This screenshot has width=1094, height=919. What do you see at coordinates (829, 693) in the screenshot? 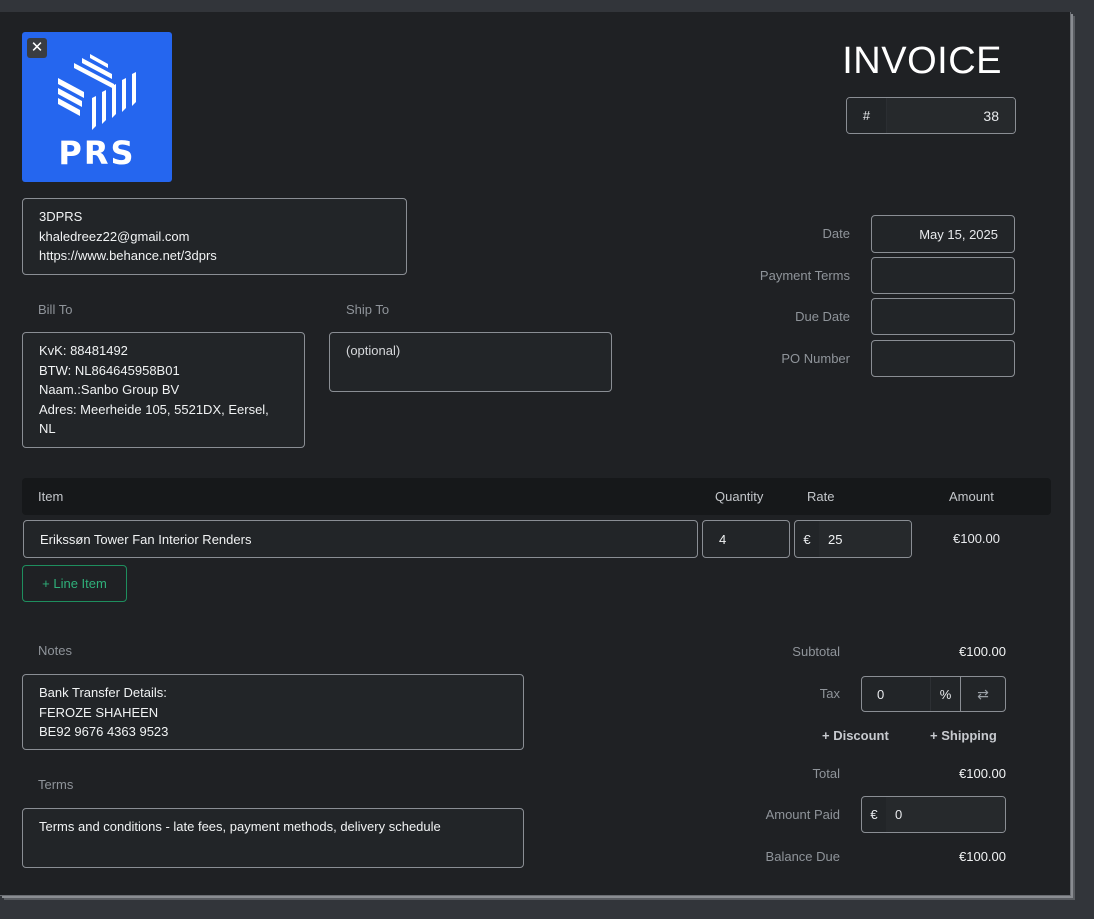
I see `tax-label: Tax` at bounding box center [829, 693].